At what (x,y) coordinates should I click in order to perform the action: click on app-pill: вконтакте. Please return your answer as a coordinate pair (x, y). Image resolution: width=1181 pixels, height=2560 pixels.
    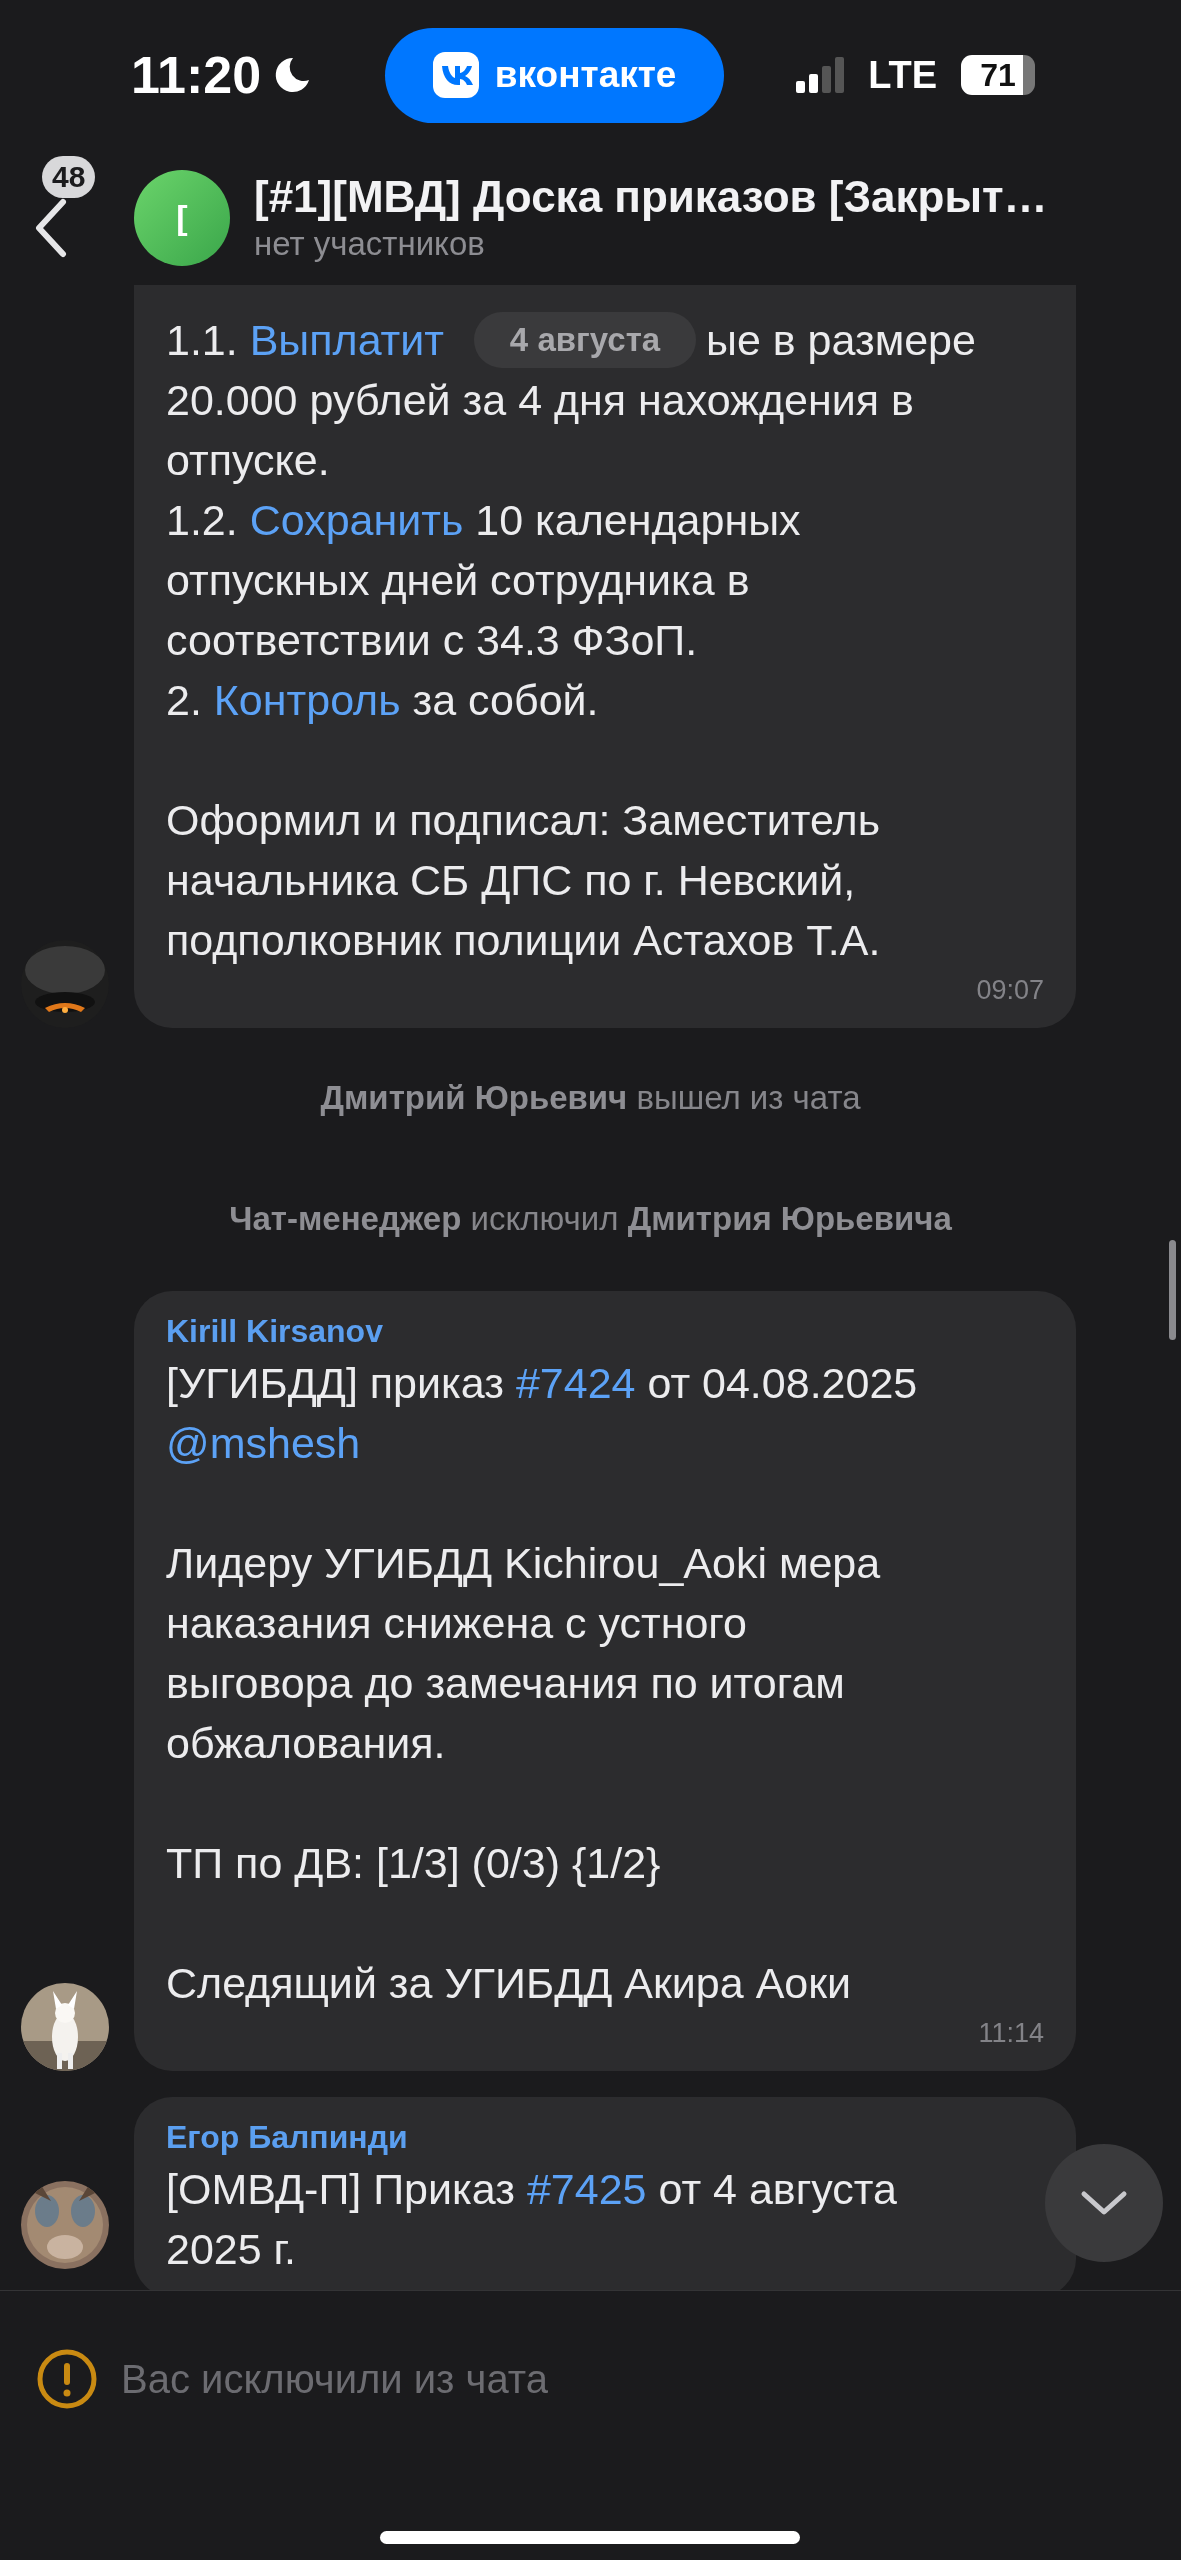
    Looking at the image, I should click on (555, 75).